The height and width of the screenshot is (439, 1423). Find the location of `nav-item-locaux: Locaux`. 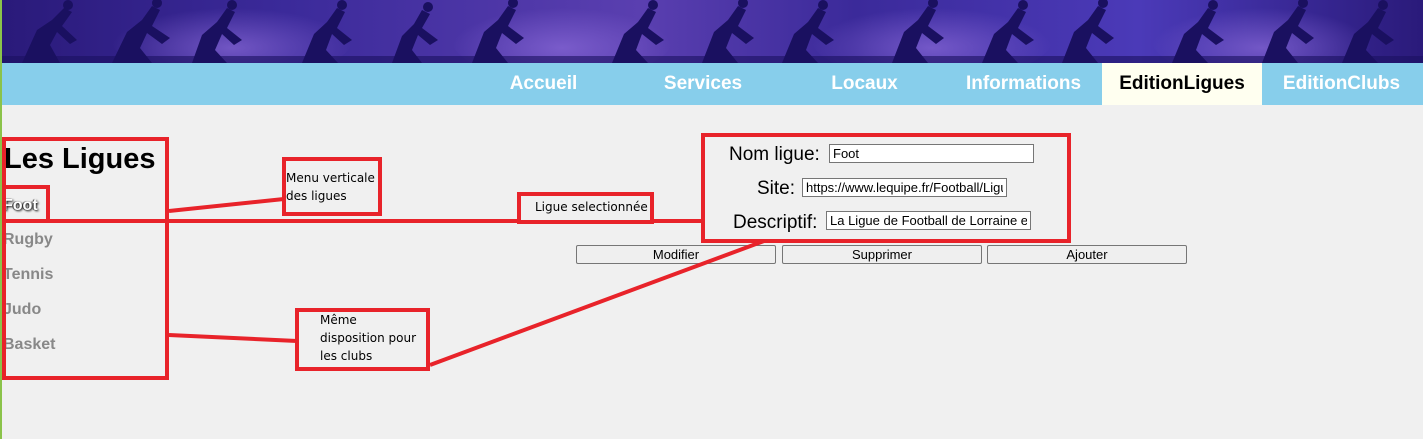

nav-item-locaux: Locaux is located at coordinates (864, 84).